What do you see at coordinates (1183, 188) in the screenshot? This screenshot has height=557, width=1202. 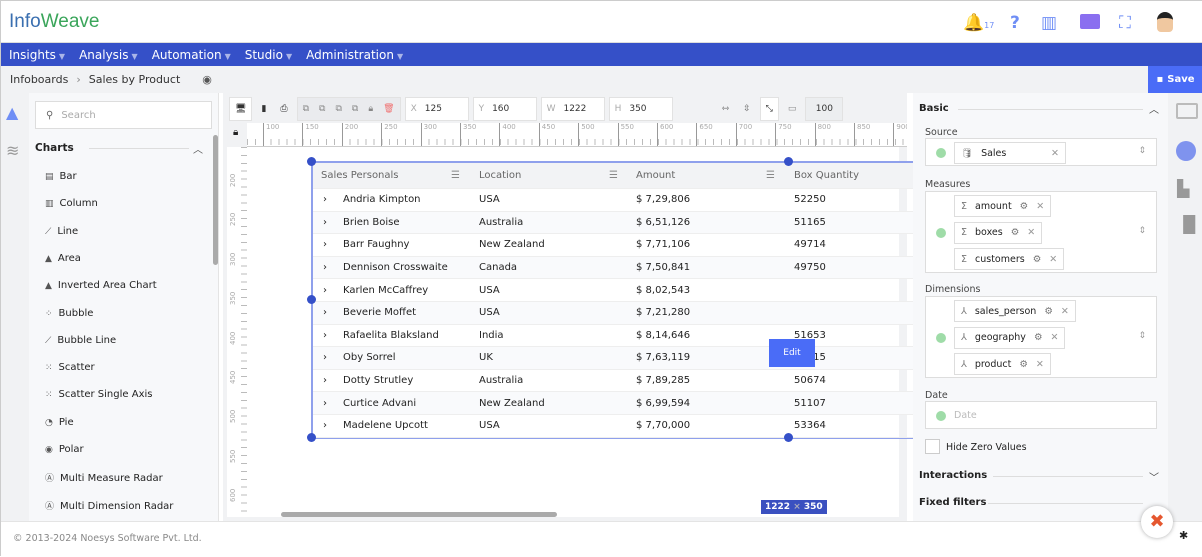 I see `theme-icon: ▙` at bounding box center [1183, 188].